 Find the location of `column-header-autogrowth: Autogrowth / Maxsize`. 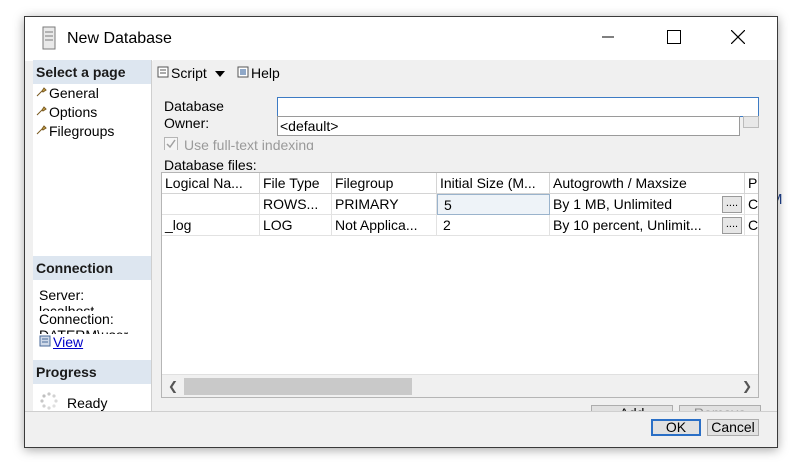

column-header-autogrowth: Autogrowth / Maxsize is located at coordinates (647, 183).